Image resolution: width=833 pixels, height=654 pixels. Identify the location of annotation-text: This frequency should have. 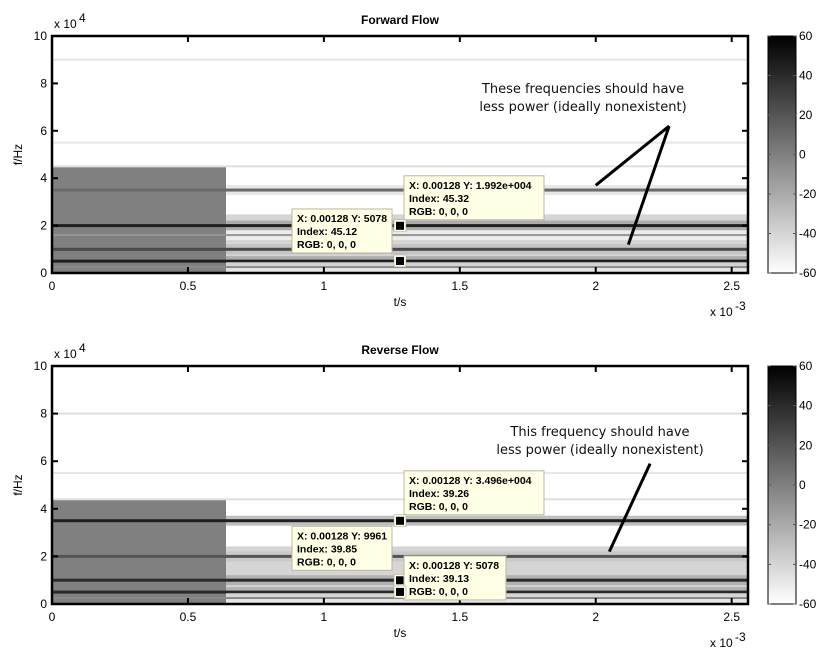
(599, 432).